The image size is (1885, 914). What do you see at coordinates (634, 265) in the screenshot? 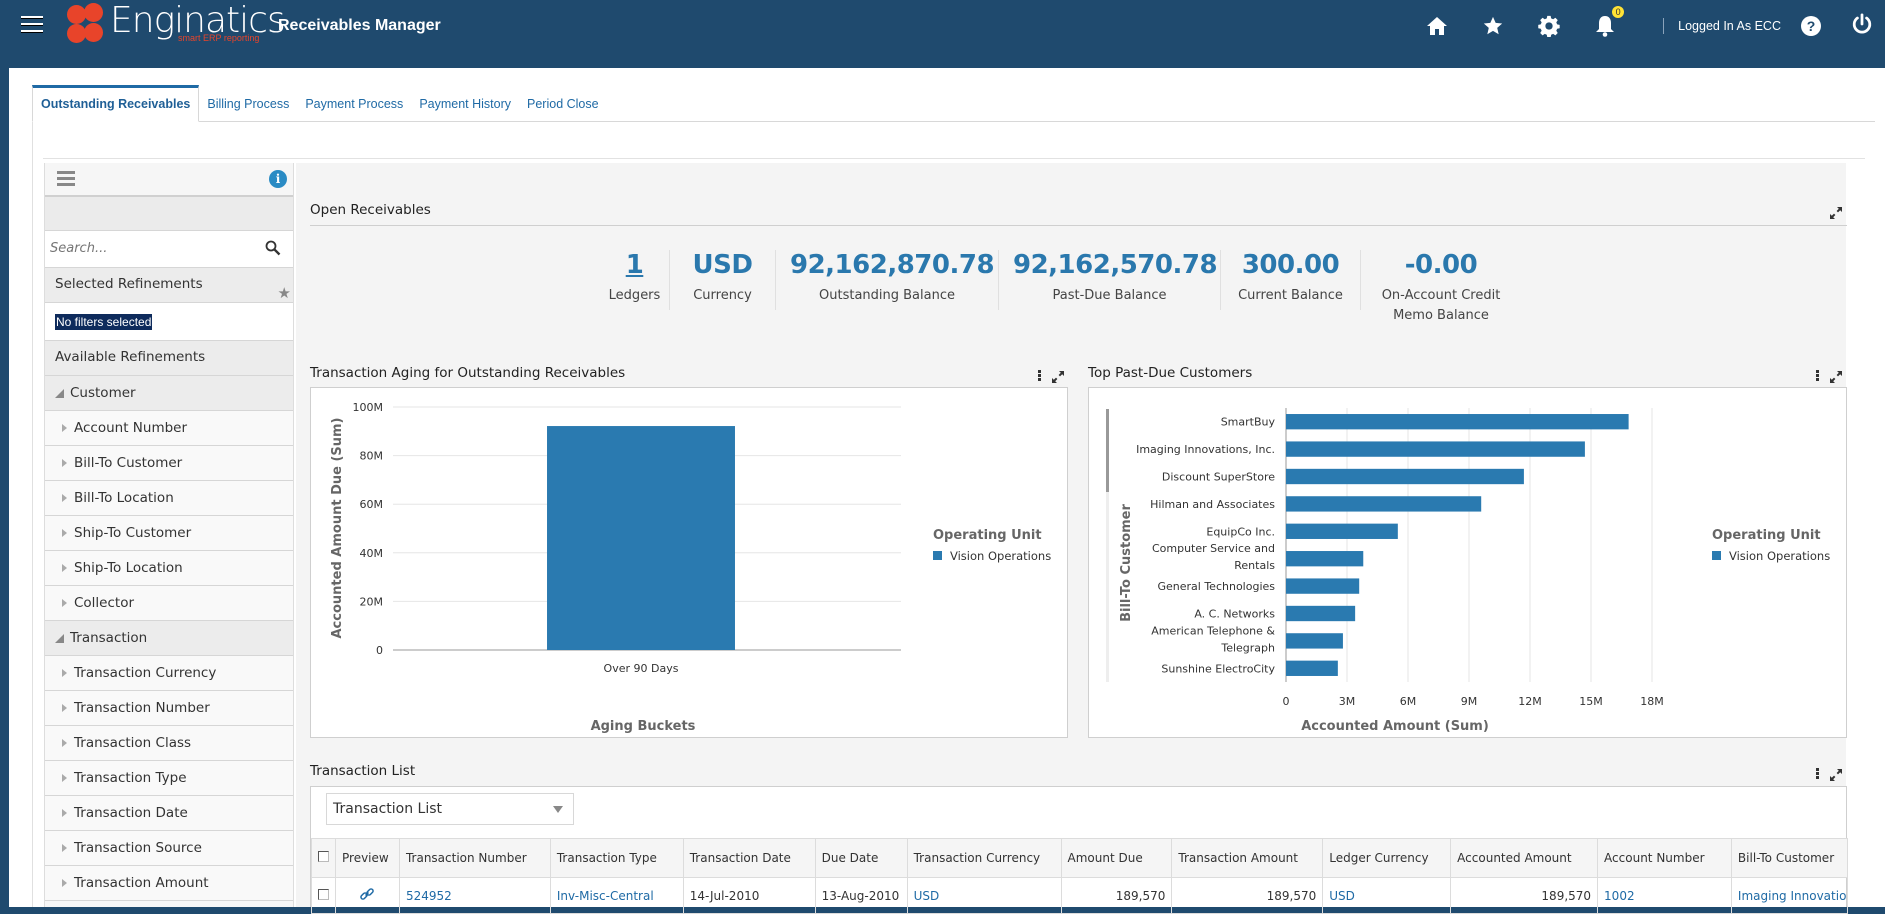
I see `kpi-value: 1` at bounding box center [634, 265].